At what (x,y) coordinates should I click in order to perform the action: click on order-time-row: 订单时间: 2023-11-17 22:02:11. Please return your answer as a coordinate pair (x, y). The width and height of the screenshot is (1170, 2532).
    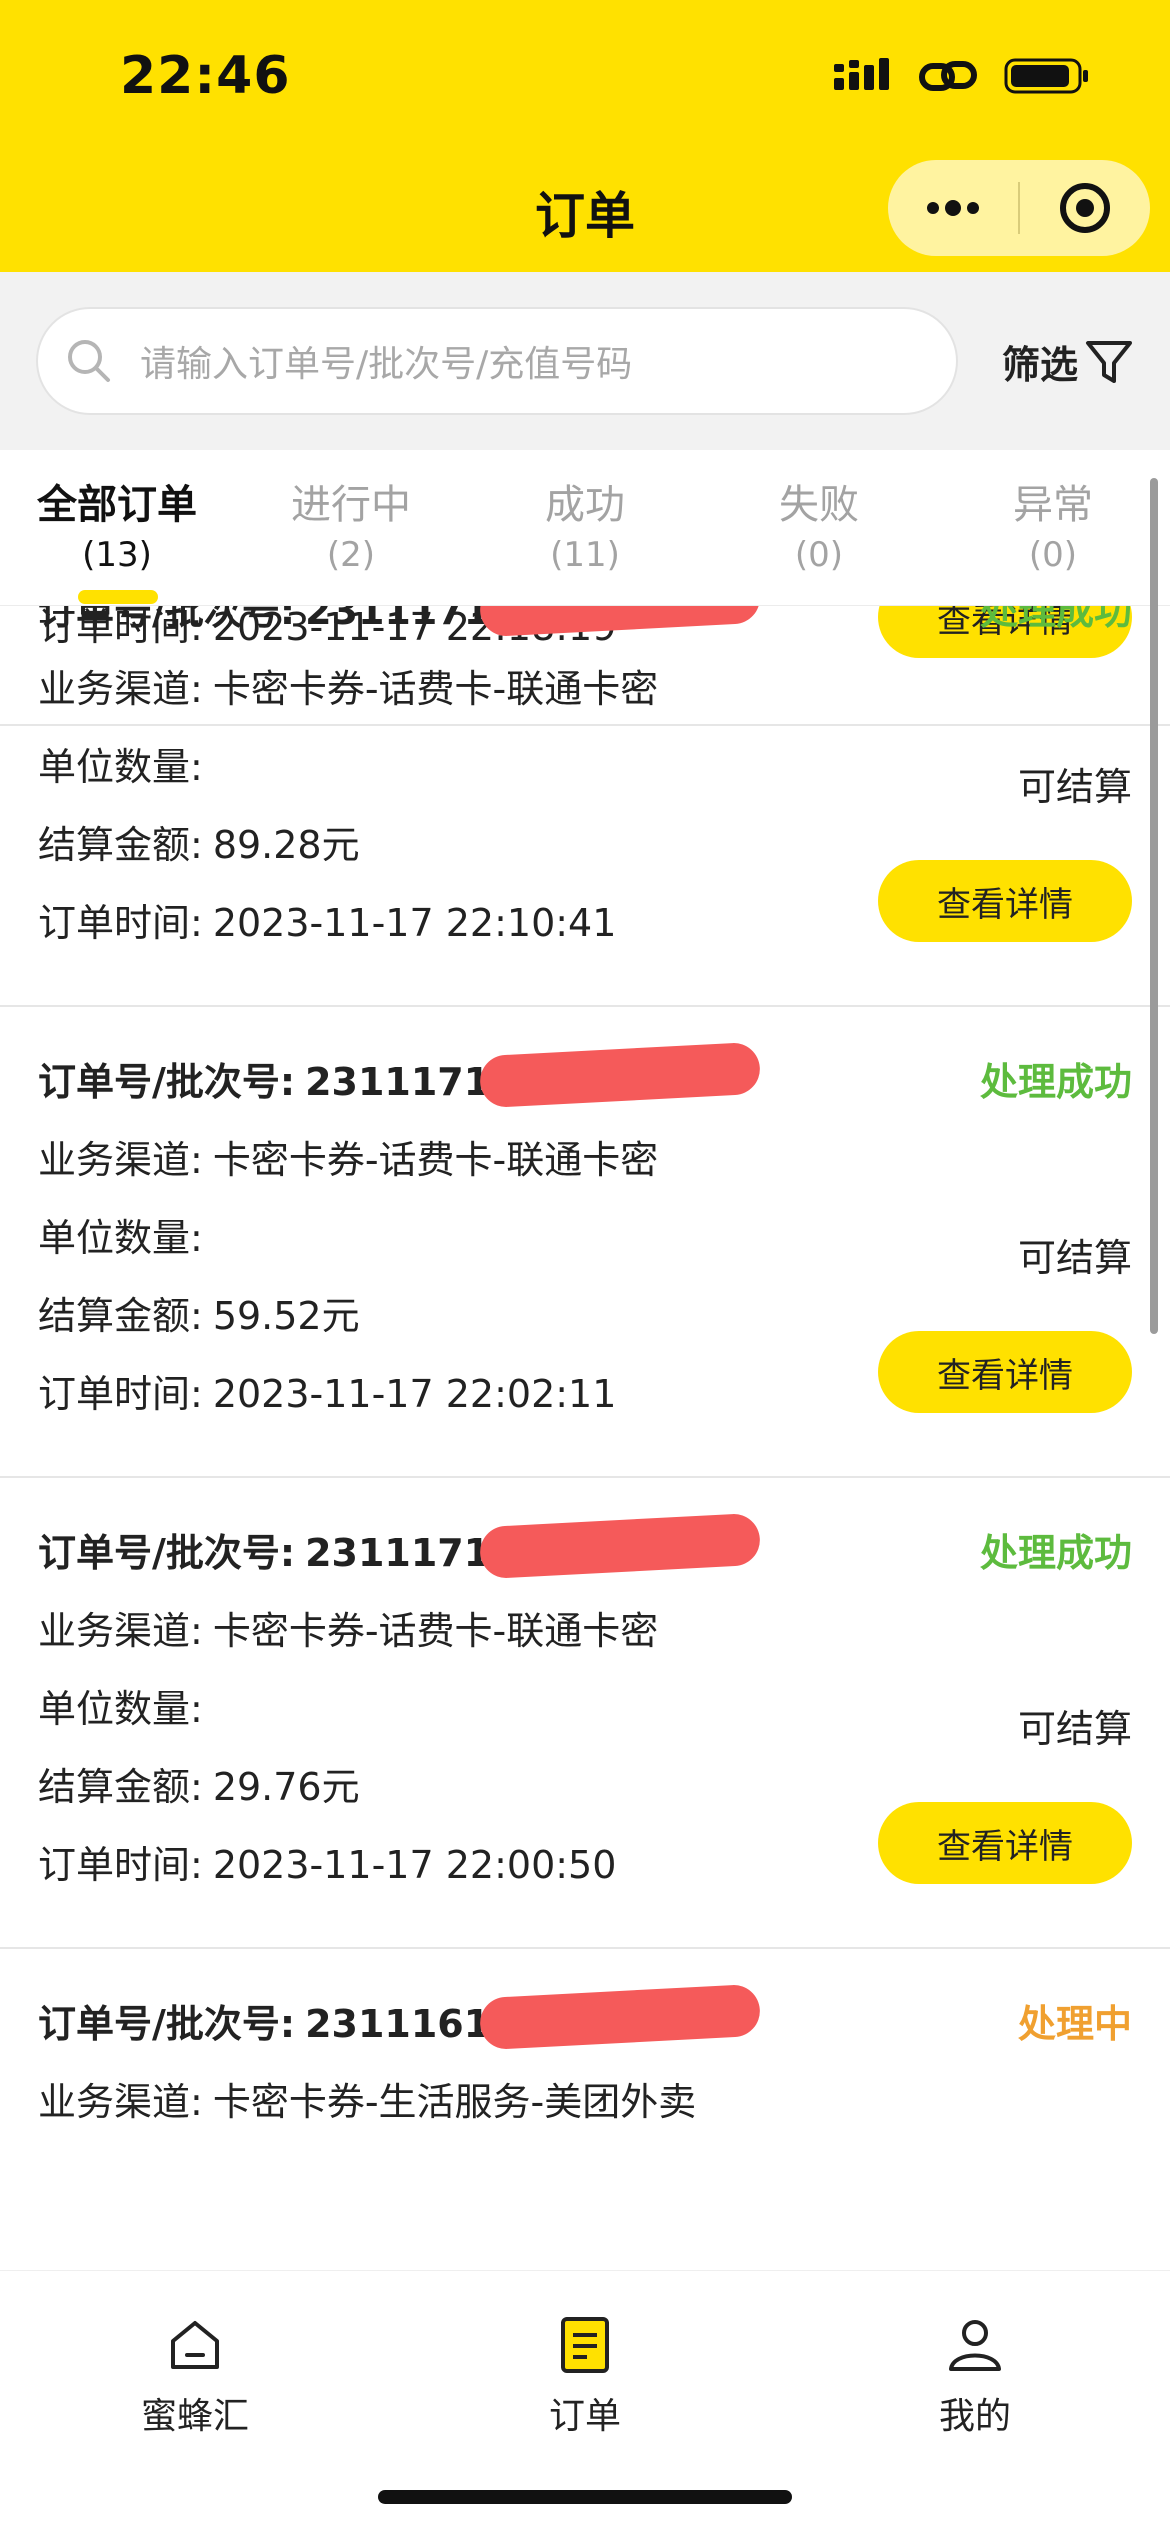
    Looking at the image, I should click on (327, 1390).